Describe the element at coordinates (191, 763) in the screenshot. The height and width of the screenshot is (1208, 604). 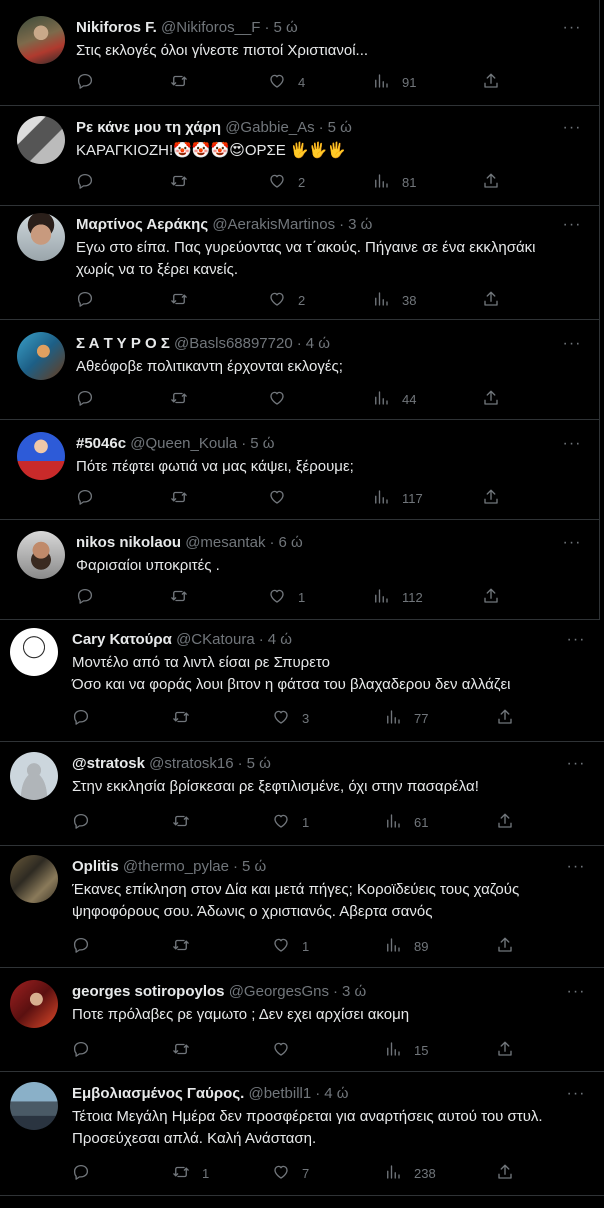
I see `author-handle: @stratosk16` at that location.